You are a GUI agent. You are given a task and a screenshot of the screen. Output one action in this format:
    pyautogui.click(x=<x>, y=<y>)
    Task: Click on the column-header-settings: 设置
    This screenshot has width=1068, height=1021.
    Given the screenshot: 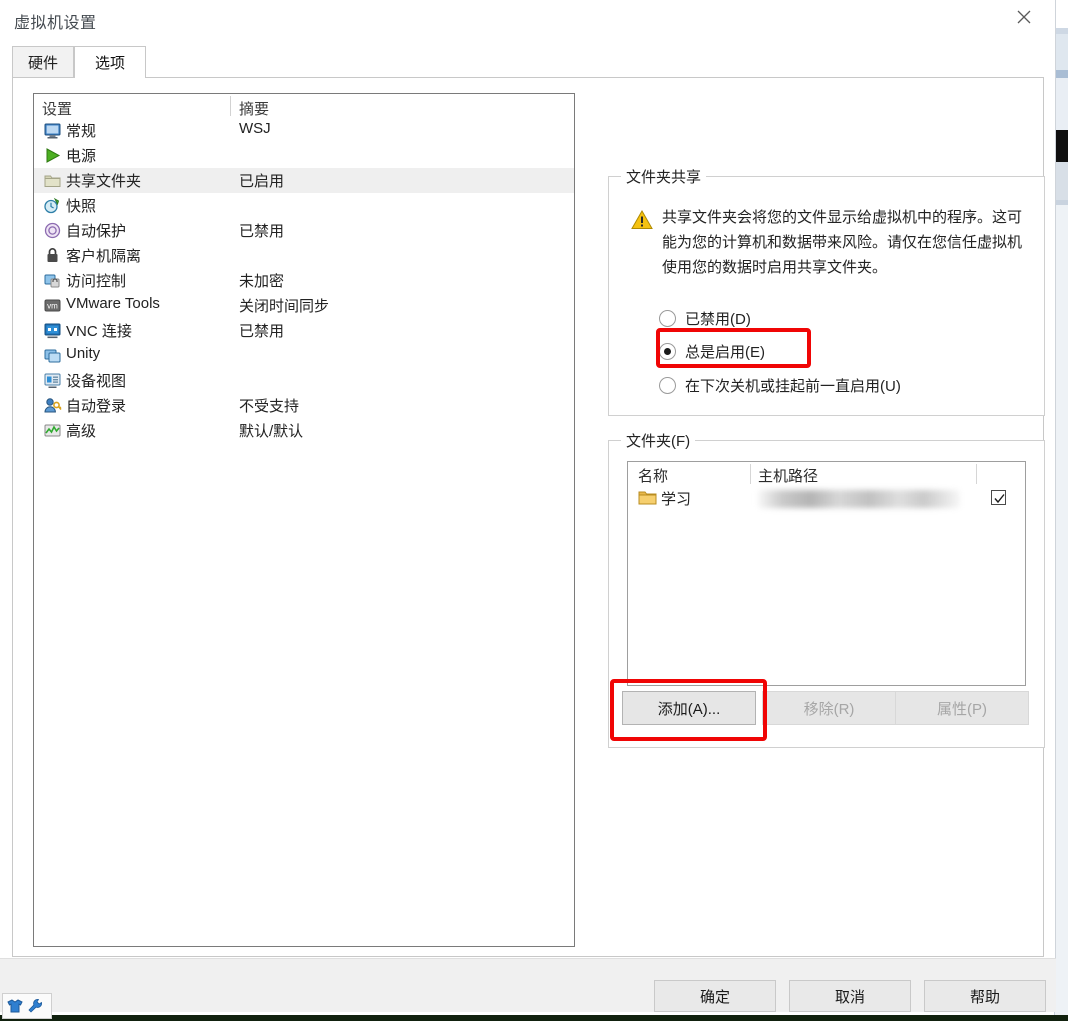 What is the action you would take?
    pyautogui.click(x=57, y=109)
    